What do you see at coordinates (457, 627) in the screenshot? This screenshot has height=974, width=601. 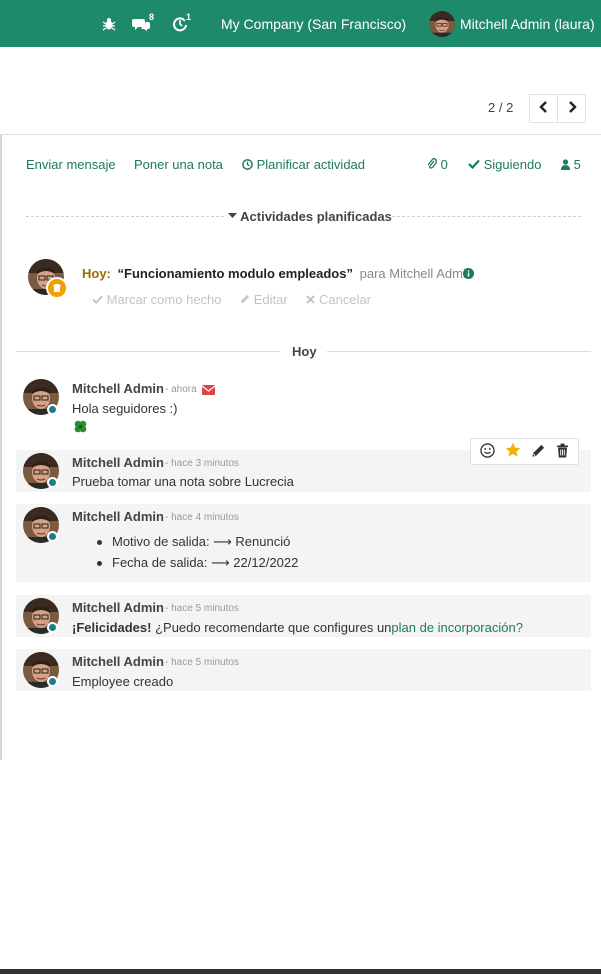 I see `onboarding-plan-link: plan de incorporación?` at bounding box center [457, 627].